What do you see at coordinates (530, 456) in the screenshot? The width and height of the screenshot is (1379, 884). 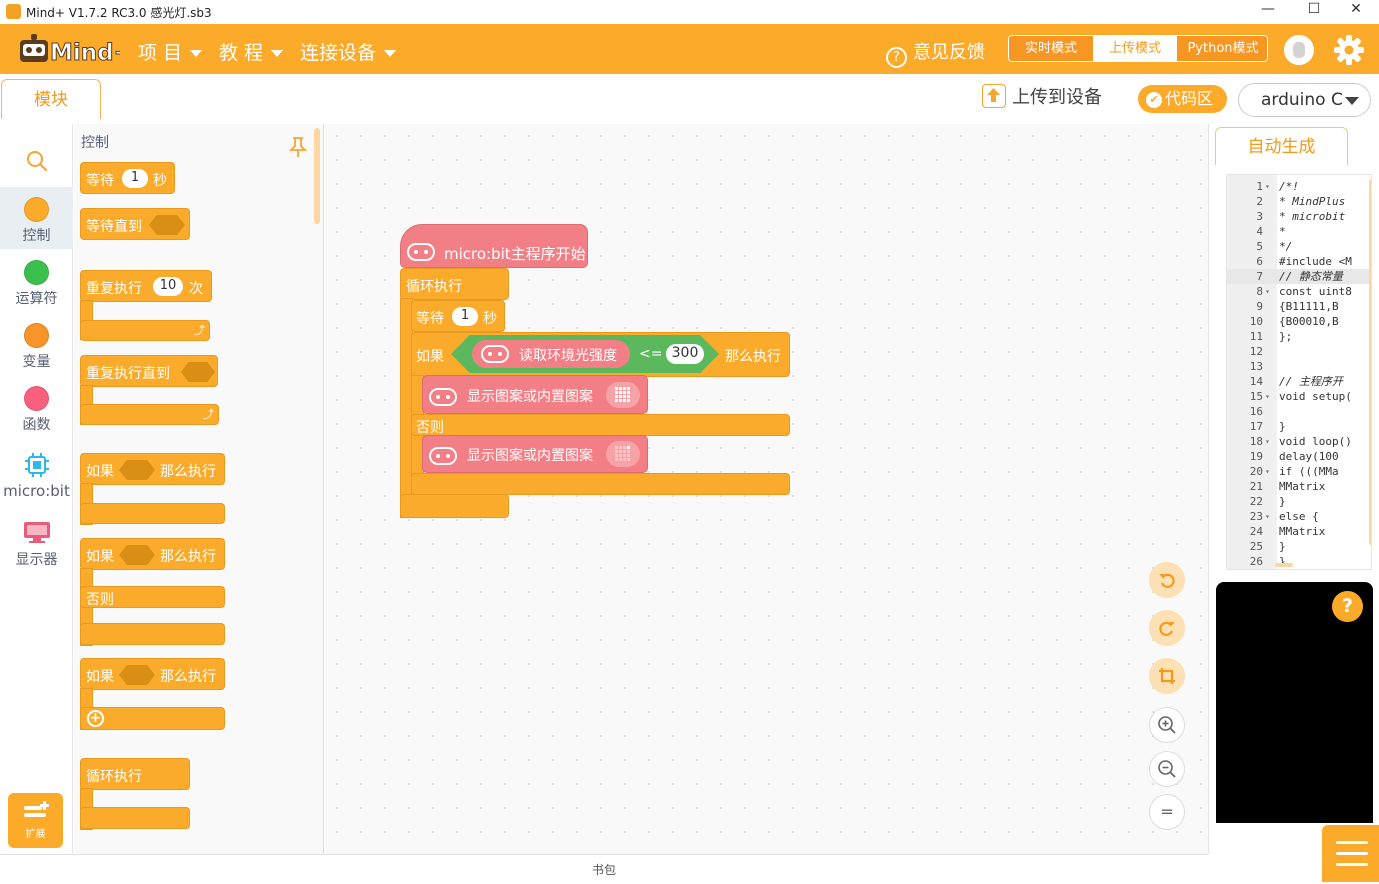 I see `block-text: 显示图案或内置图案` at bounding box center [530, 456].